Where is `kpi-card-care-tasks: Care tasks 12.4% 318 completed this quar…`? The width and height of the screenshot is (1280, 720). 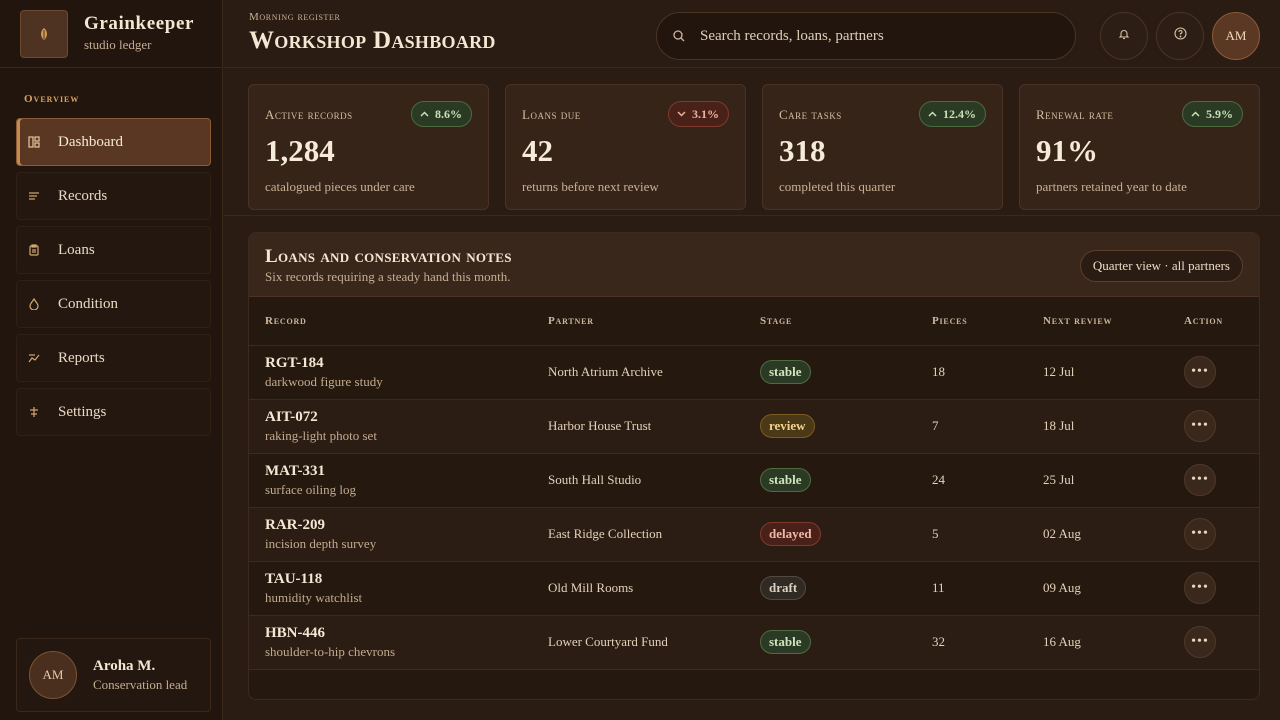
kpi-card-care-tasks: Care tasks 12.4% 318 completed this quar… is located at coordinates (882, 147).